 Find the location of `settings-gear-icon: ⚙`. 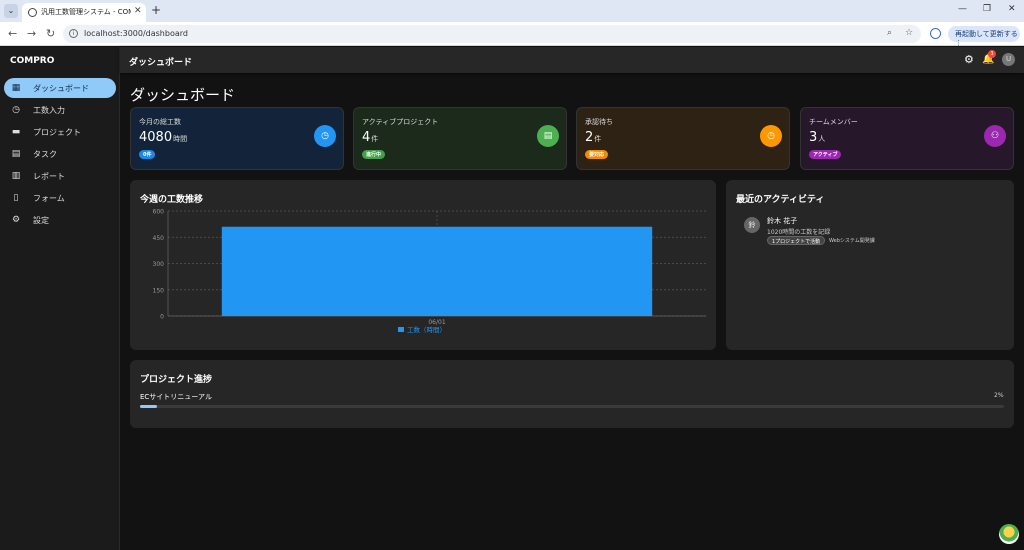

settings-gear-icon: ⚙ is located at coordinates (969, 59).